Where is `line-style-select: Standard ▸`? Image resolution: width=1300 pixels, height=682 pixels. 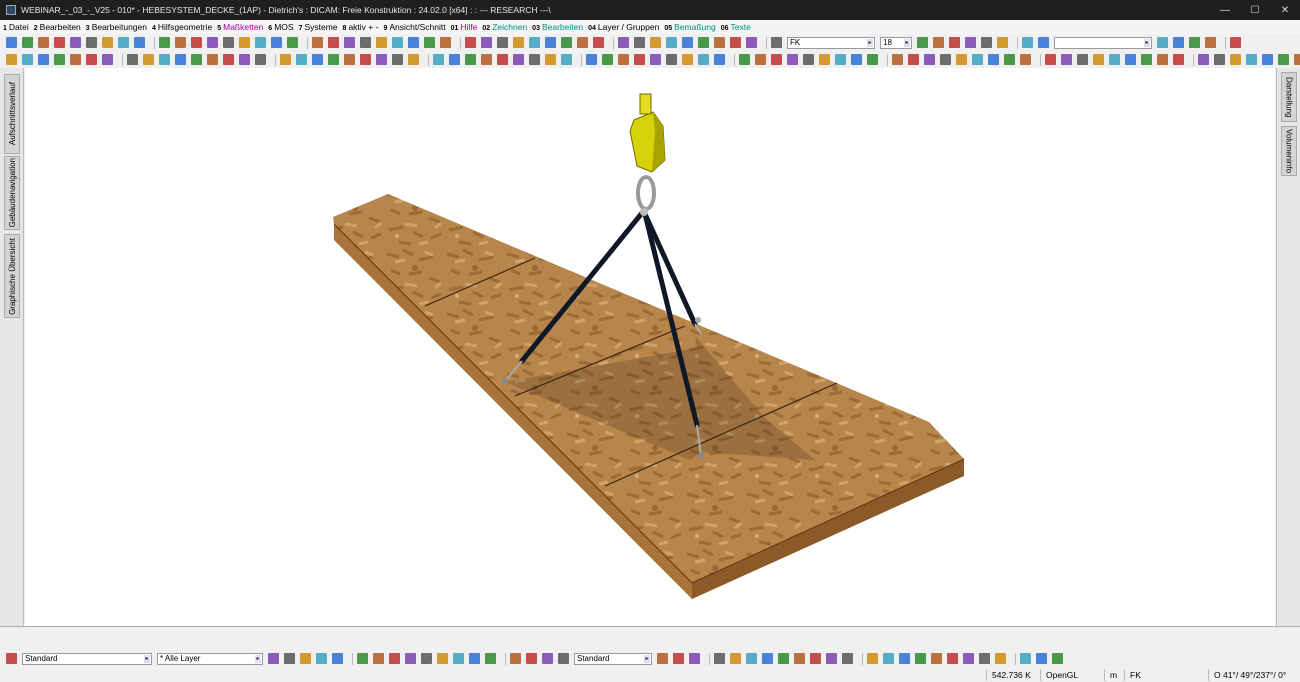 line-style-select: Standard ▸ is located at coordinates (613, 658).